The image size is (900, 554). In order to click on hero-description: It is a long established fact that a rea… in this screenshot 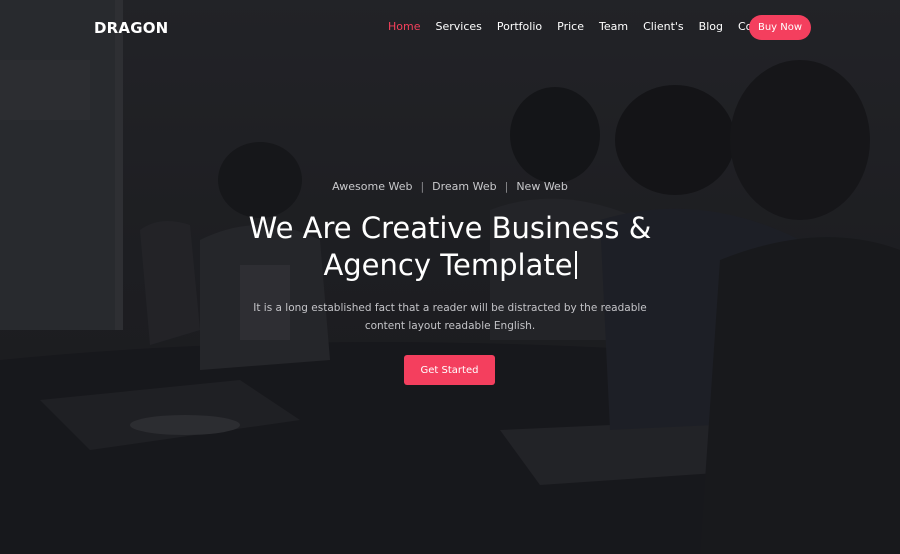, I will do `click(450, 317)`.